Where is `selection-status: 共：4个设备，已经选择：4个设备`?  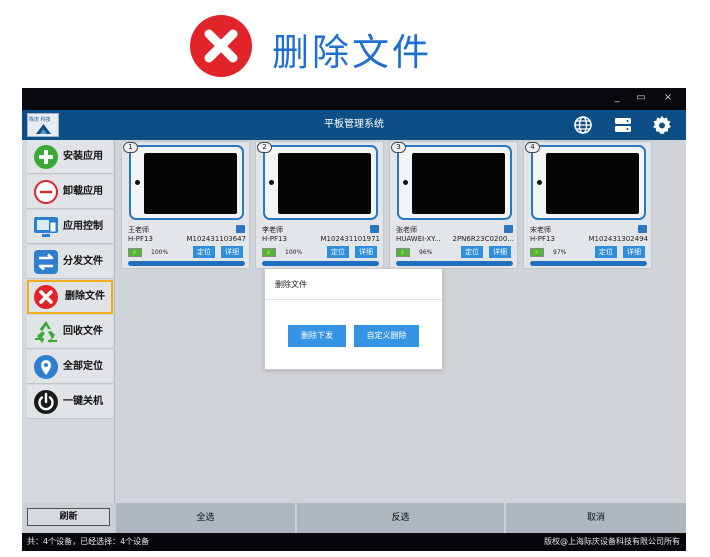
selection-status: 共：4个设备，已经选择：4个设备 is located at coordinates (88, 541).